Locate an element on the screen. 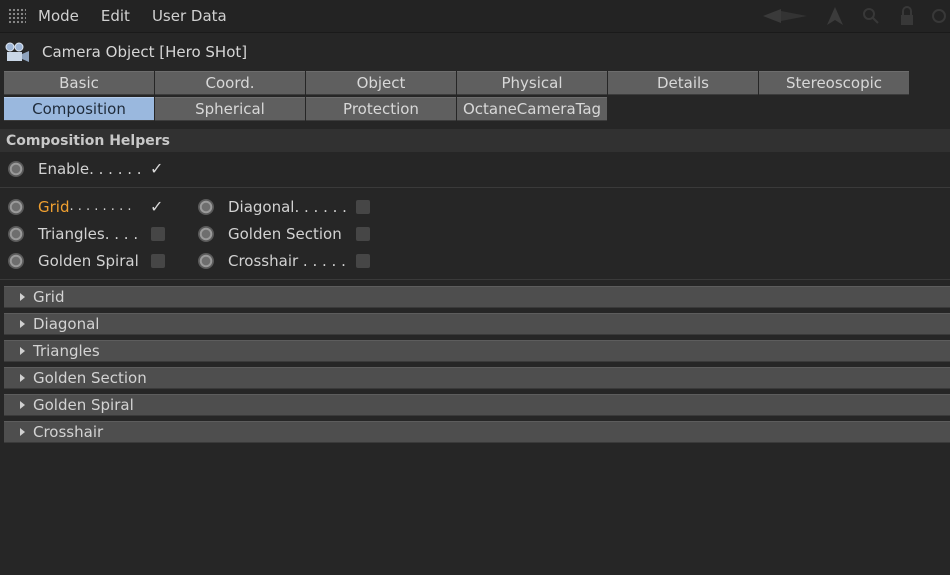 The width and height of the screenshot is (950, 575). tab-spherical: Spherical is located at coordinates (230, 109).